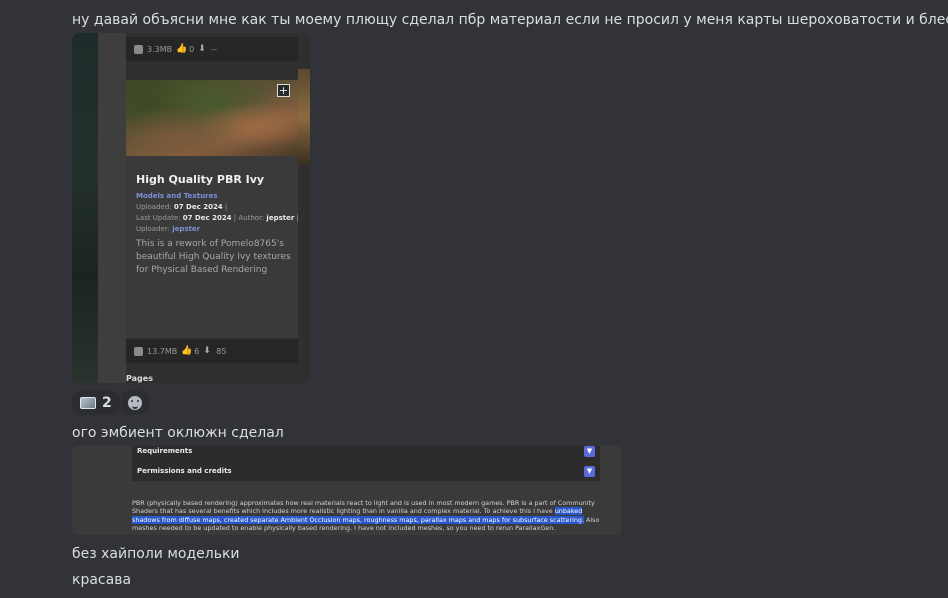 This screenshot has width=948, height=598. I want to click on add-reaction-button, so click(135, 403).